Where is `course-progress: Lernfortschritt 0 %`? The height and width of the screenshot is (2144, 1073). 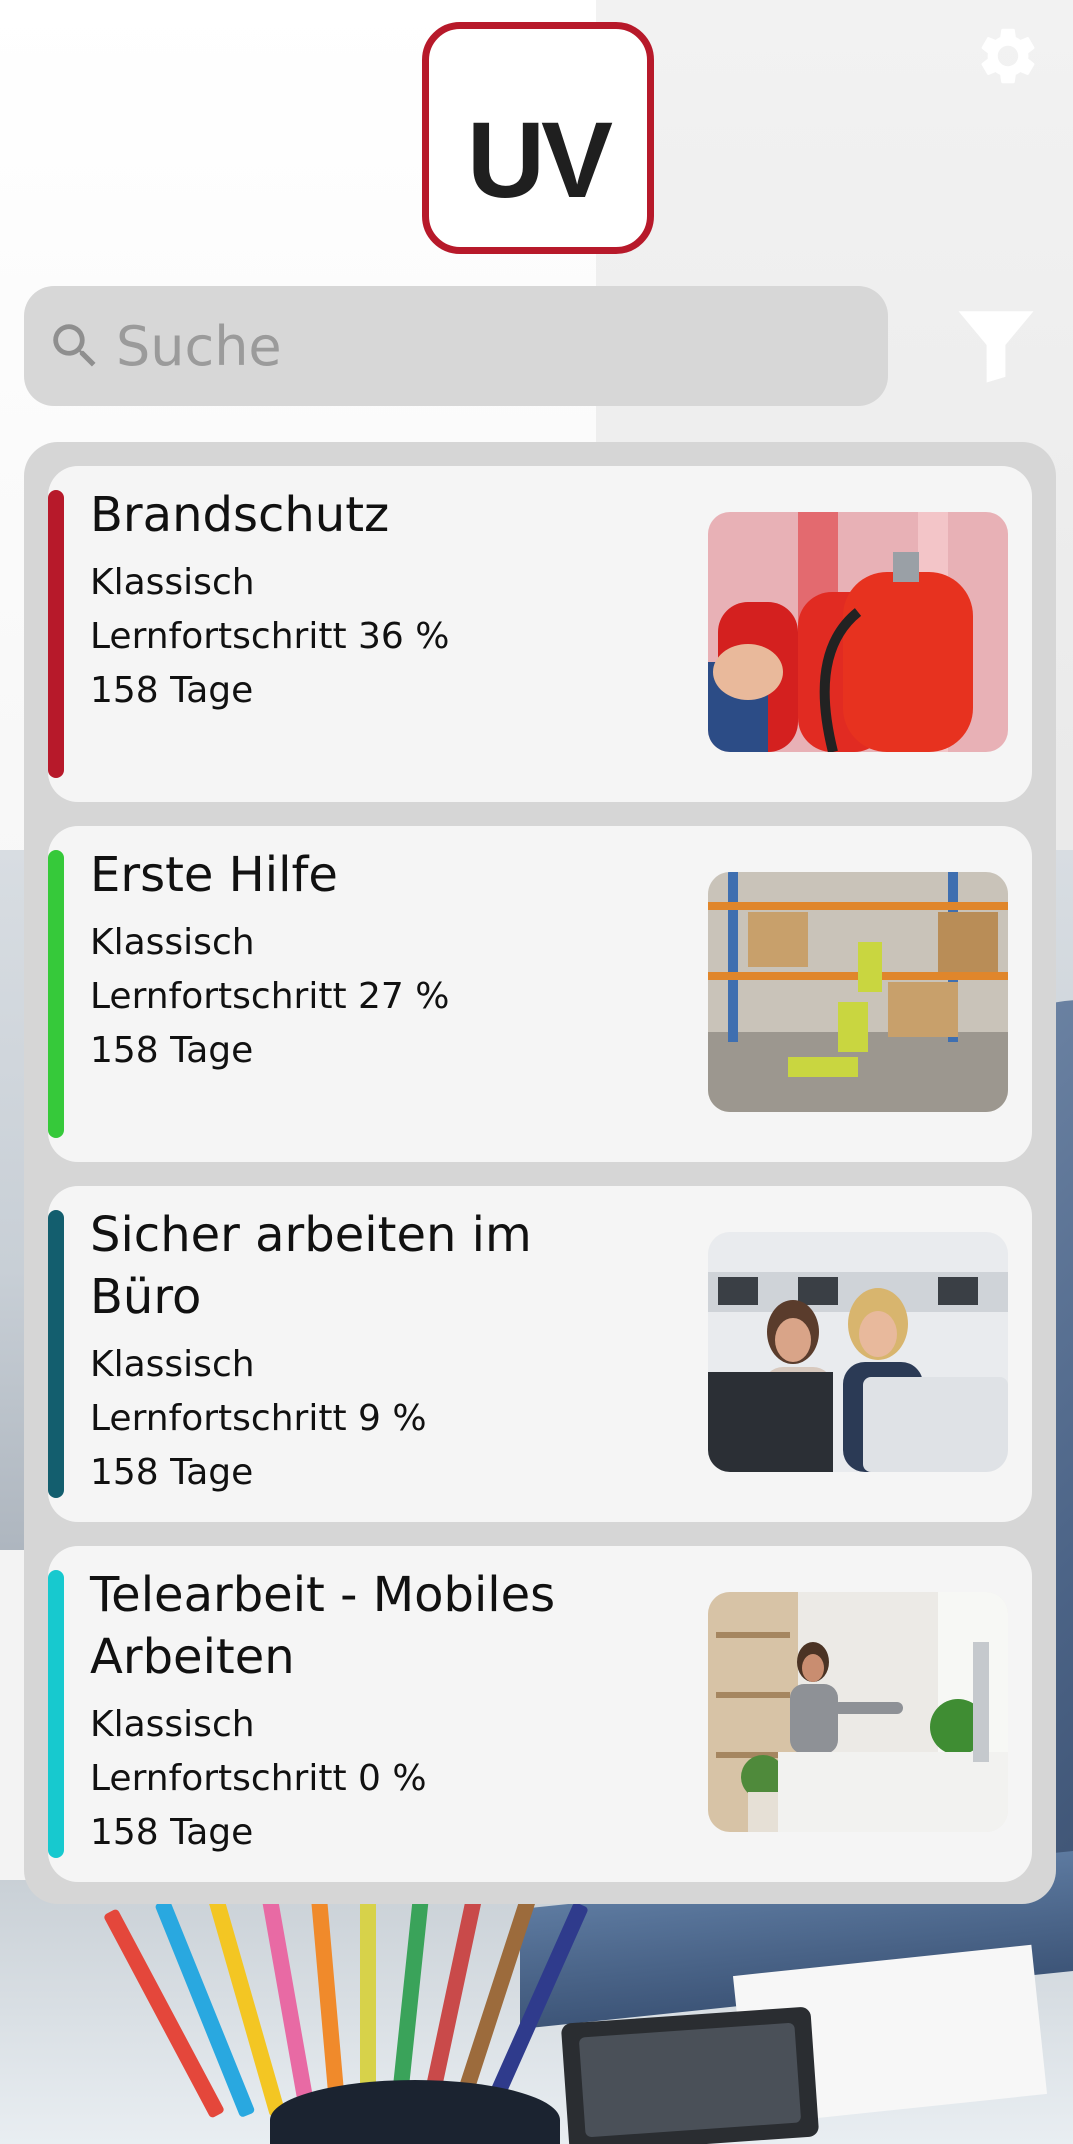 course-progress: Lernfortschritt 0 % is located at coordinates (258, 1778).